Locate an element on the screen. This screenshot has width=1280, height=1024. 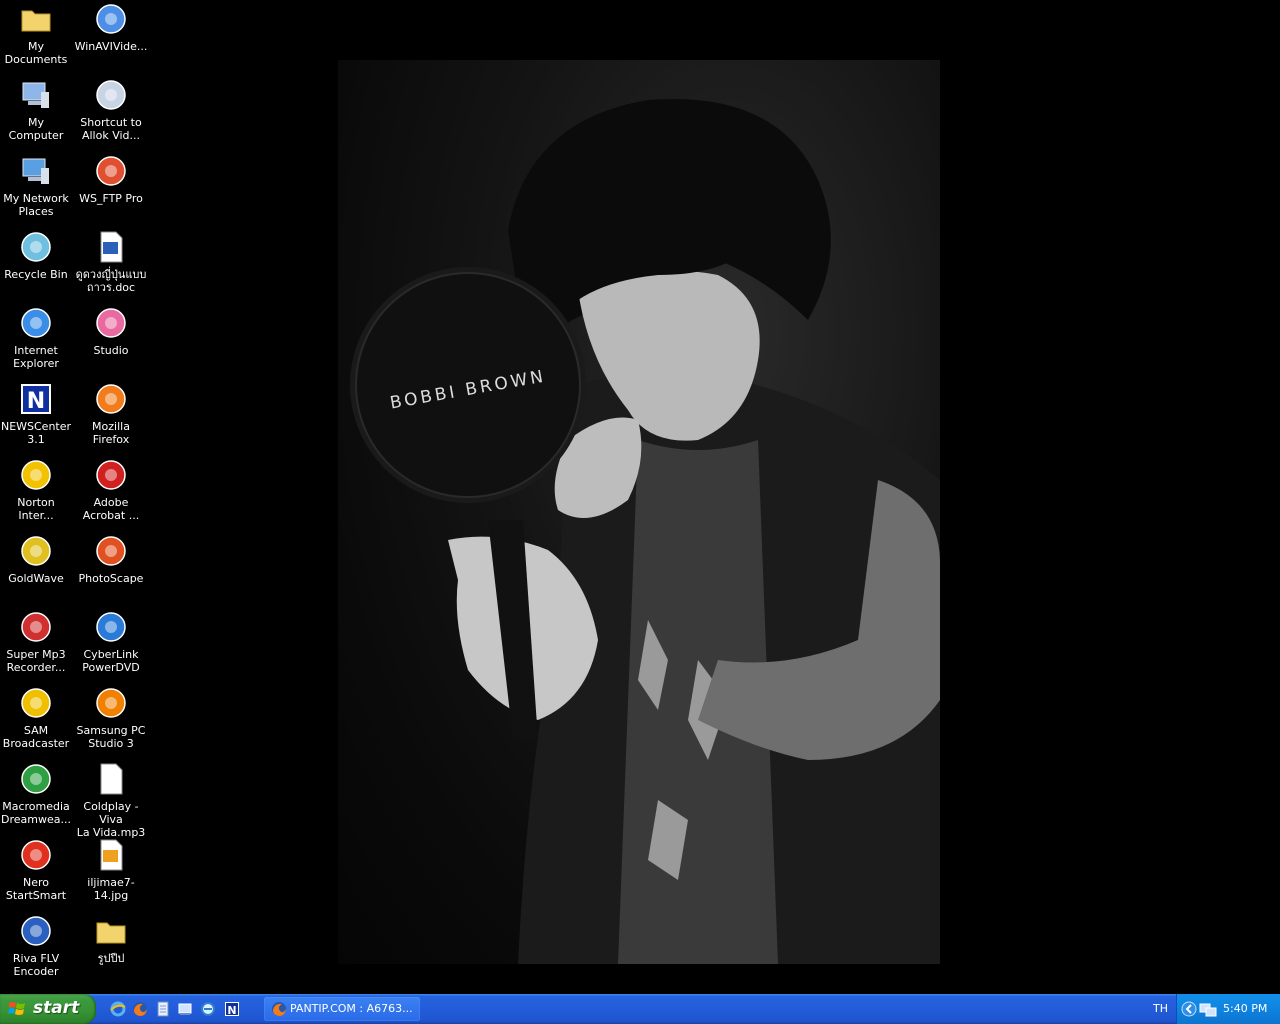
ws-ftp-icon is located at coordinates (111, 171).